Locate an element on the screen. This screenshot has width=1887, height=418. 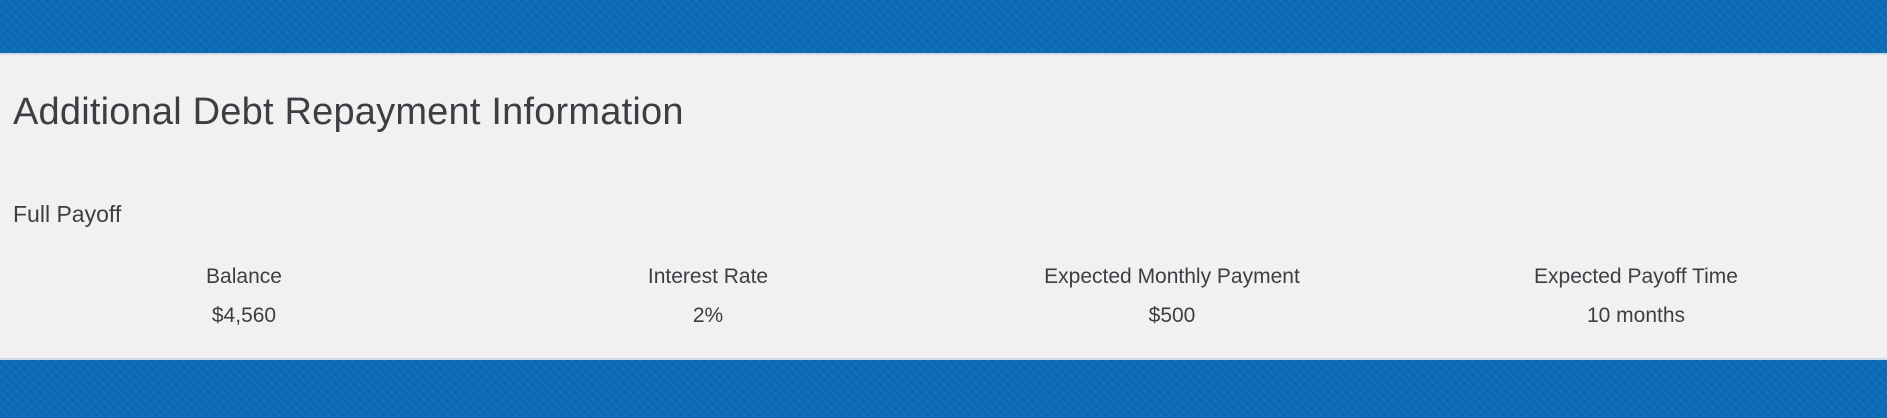
stat-payoff-time: Expected Payoff Time 10 months is located at coordinates (1636, 296).